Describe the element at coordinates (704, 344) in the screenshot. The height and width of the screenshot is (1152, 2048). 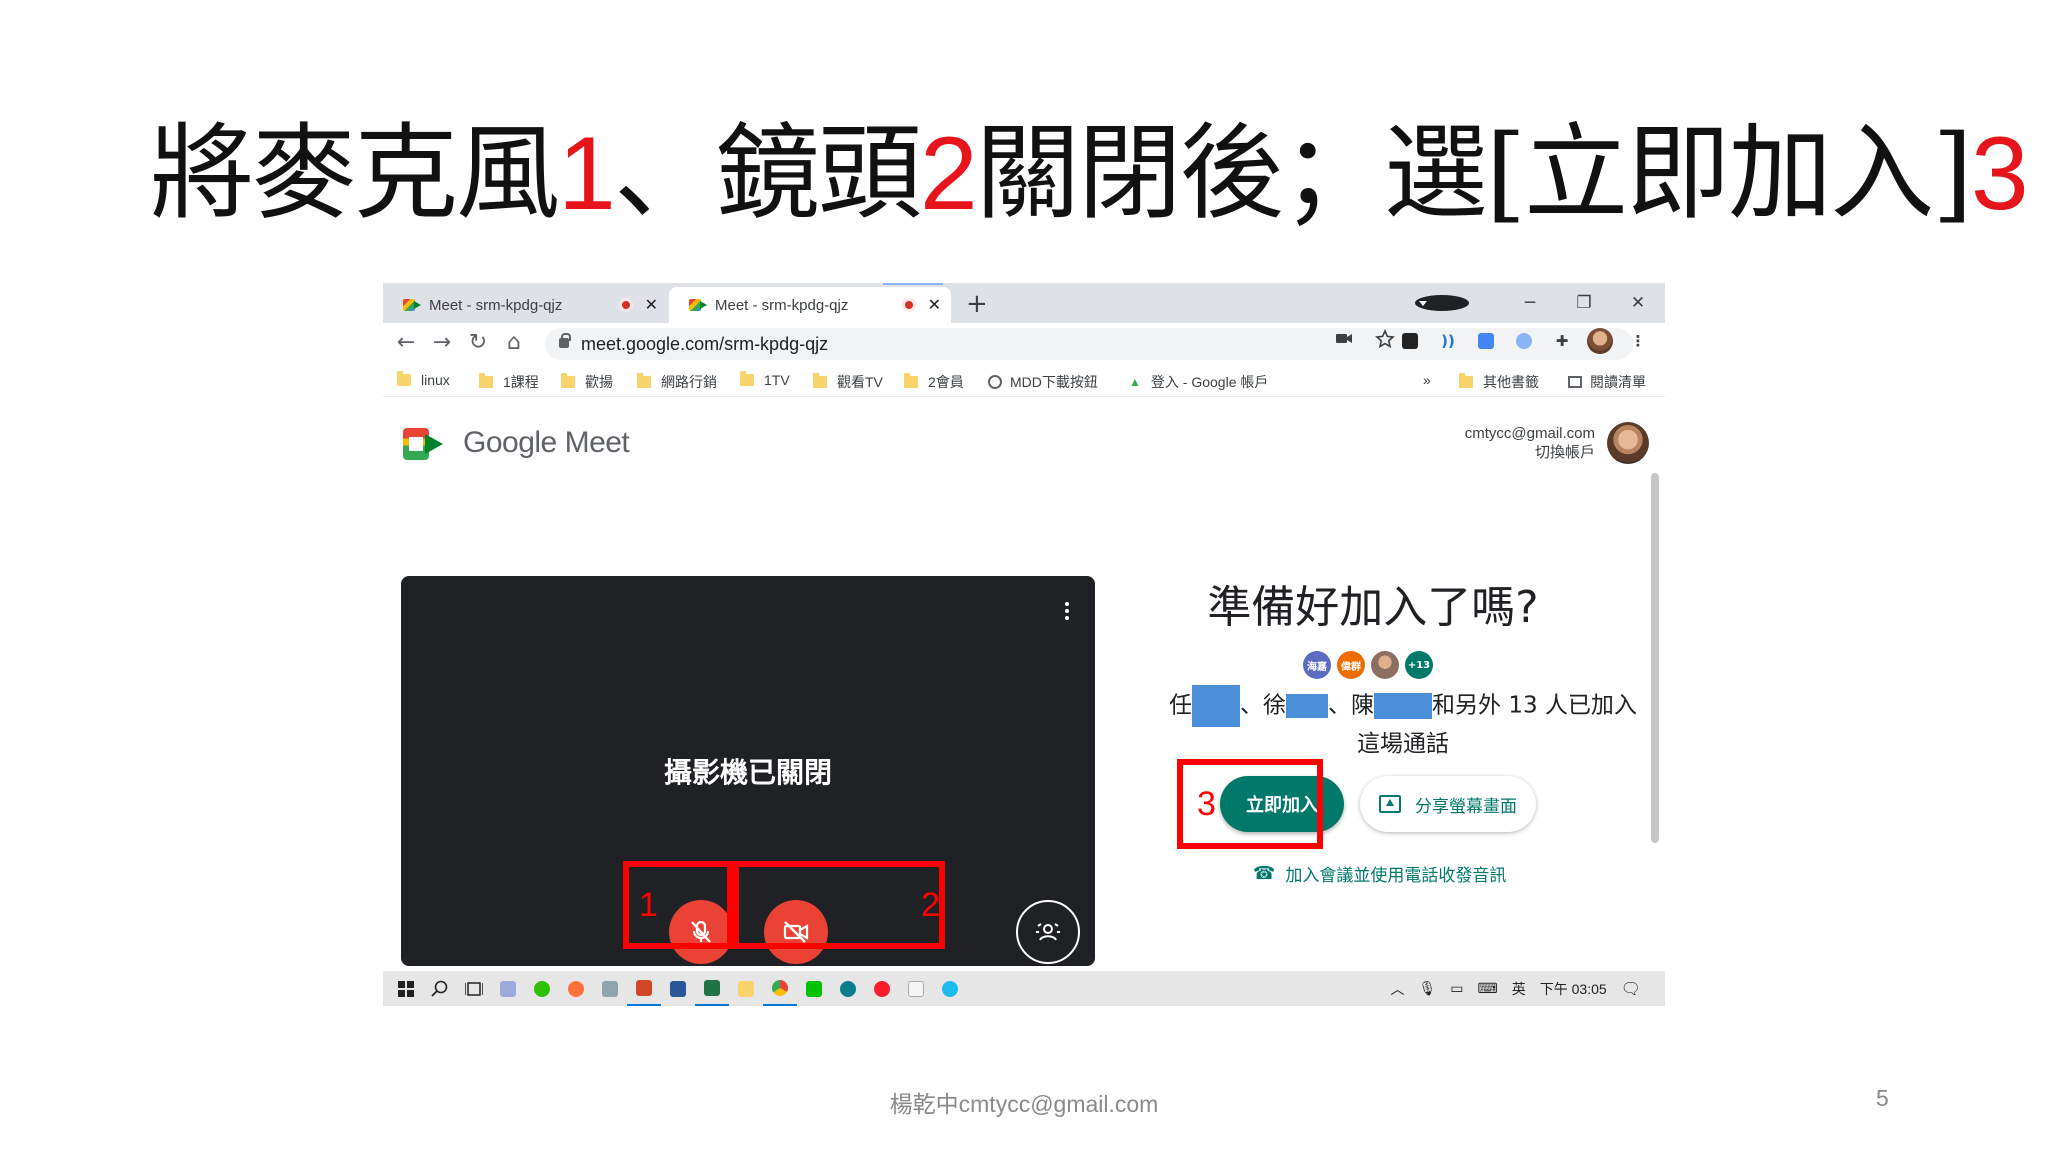
I see `url-text: meet.google.com/srm-kpdg-qjz` at that location.